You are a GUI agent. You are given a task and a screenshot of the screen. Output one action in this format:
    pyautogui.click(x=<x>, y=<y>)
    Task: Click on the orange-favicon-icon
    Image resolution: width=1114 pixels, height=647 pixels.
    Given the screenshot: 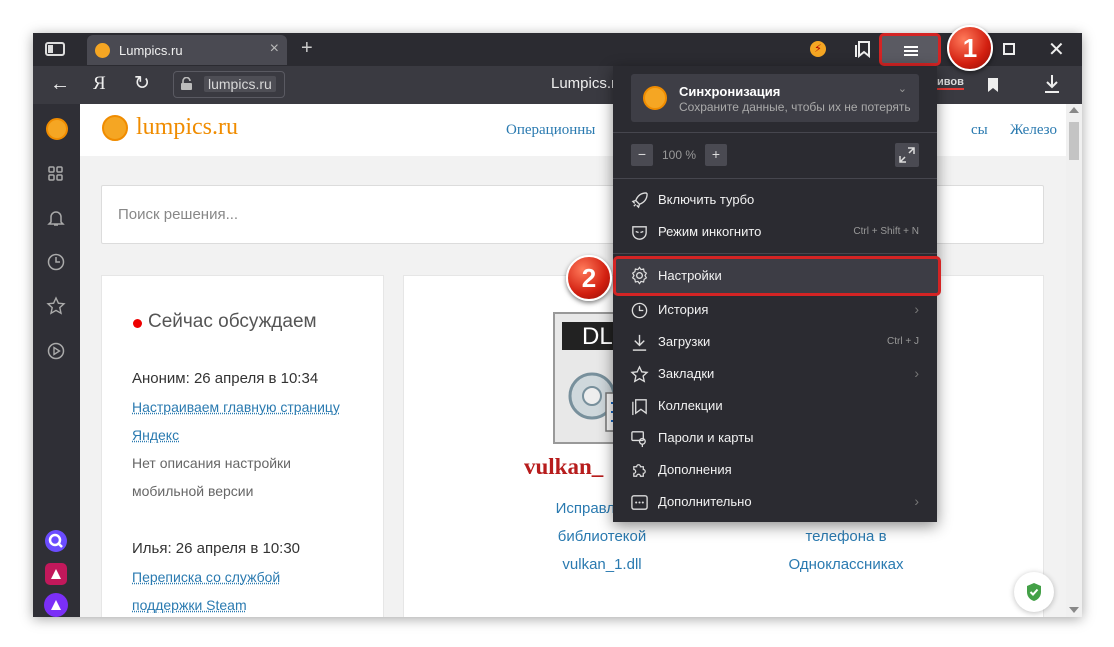 What is the action you would take?
    pyautogui.click(x=102, y=50)
    